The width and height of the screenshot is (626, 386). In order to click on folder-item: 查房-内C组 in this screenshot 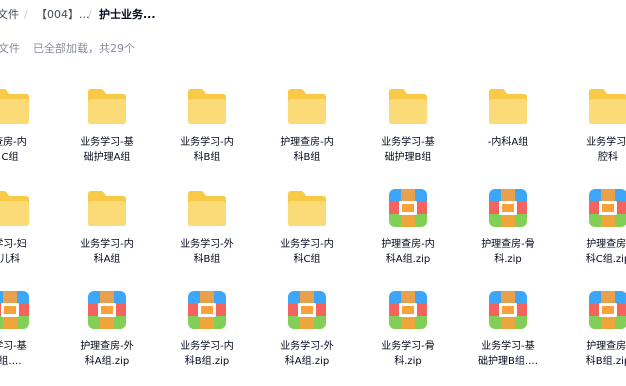, I will do `click(30, 120)`.